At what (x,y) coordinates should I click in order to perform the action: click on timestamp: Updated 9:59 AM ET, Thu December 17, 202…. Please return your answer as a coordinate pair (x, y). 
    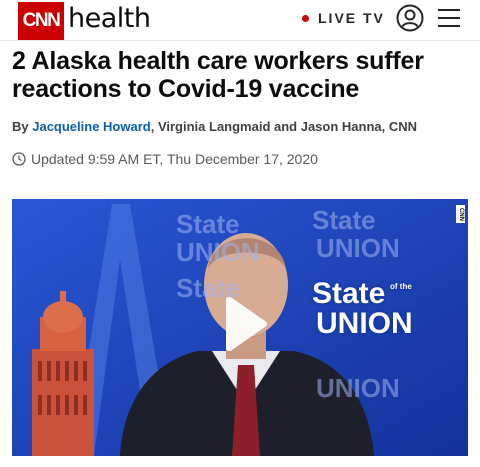
    Looking at the image, I should click on (165, 159).